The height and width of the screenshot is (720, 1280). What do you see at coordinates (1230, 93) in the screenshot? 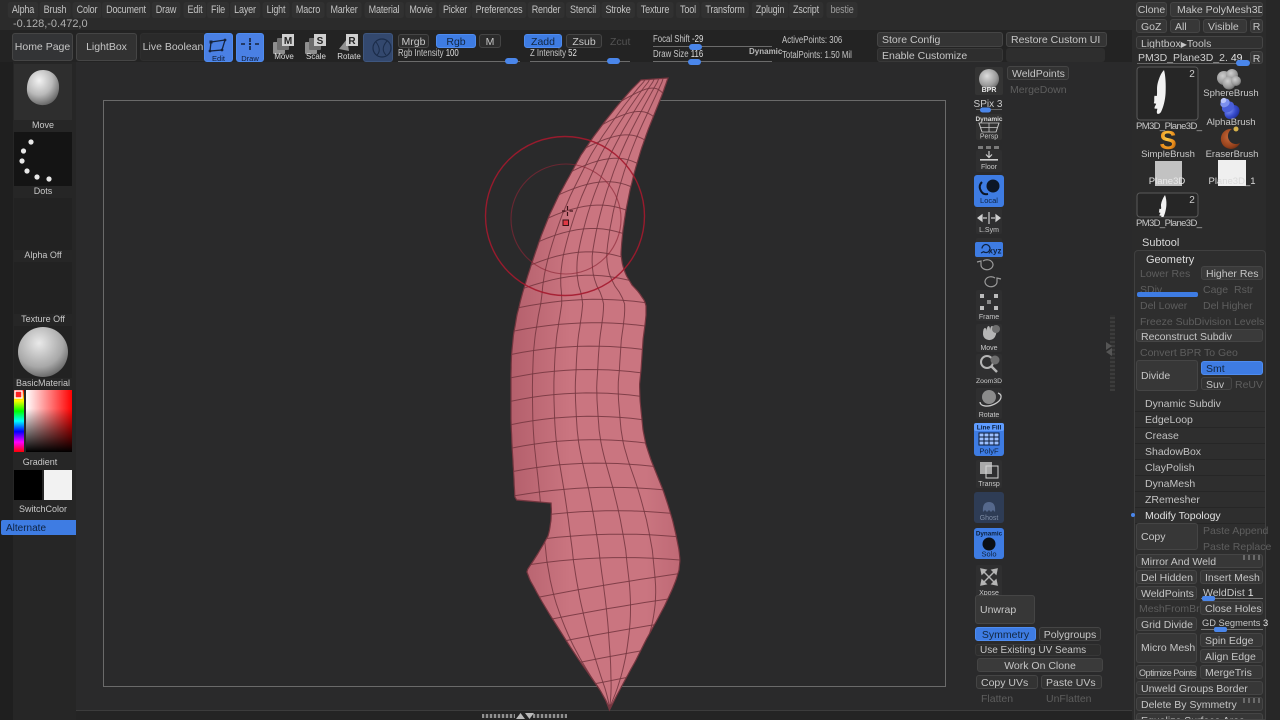
I see `svg-text: SphereBrush` at bounding box center [1230, 93].